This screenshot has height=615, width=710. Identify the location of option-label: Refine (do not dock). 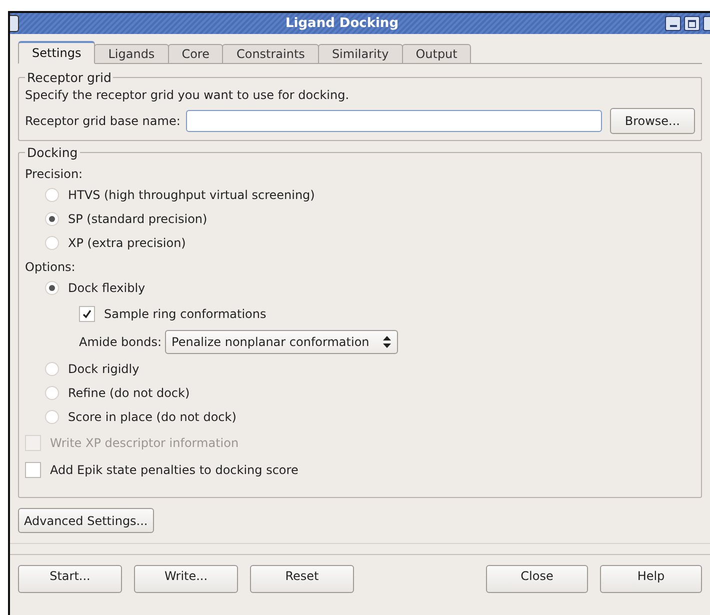
(129, 393).